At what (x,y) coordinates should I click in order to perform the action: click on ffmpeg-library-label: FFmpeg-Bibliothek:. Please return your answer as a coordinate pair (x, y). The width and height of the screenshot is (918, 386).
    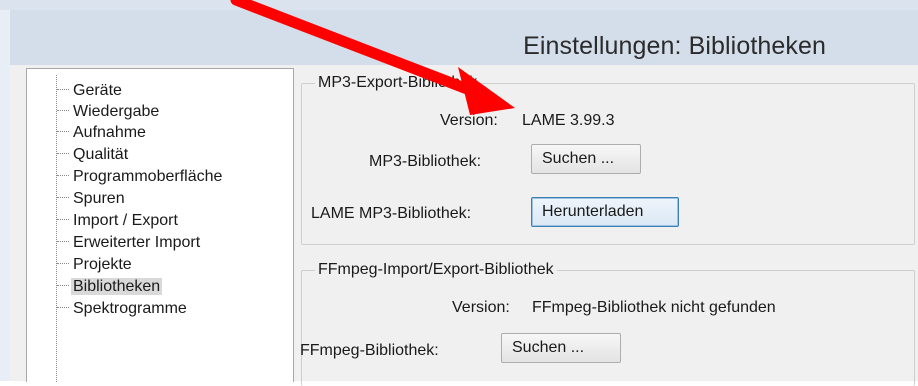
    Looking at the image, I should click on (369, 350).